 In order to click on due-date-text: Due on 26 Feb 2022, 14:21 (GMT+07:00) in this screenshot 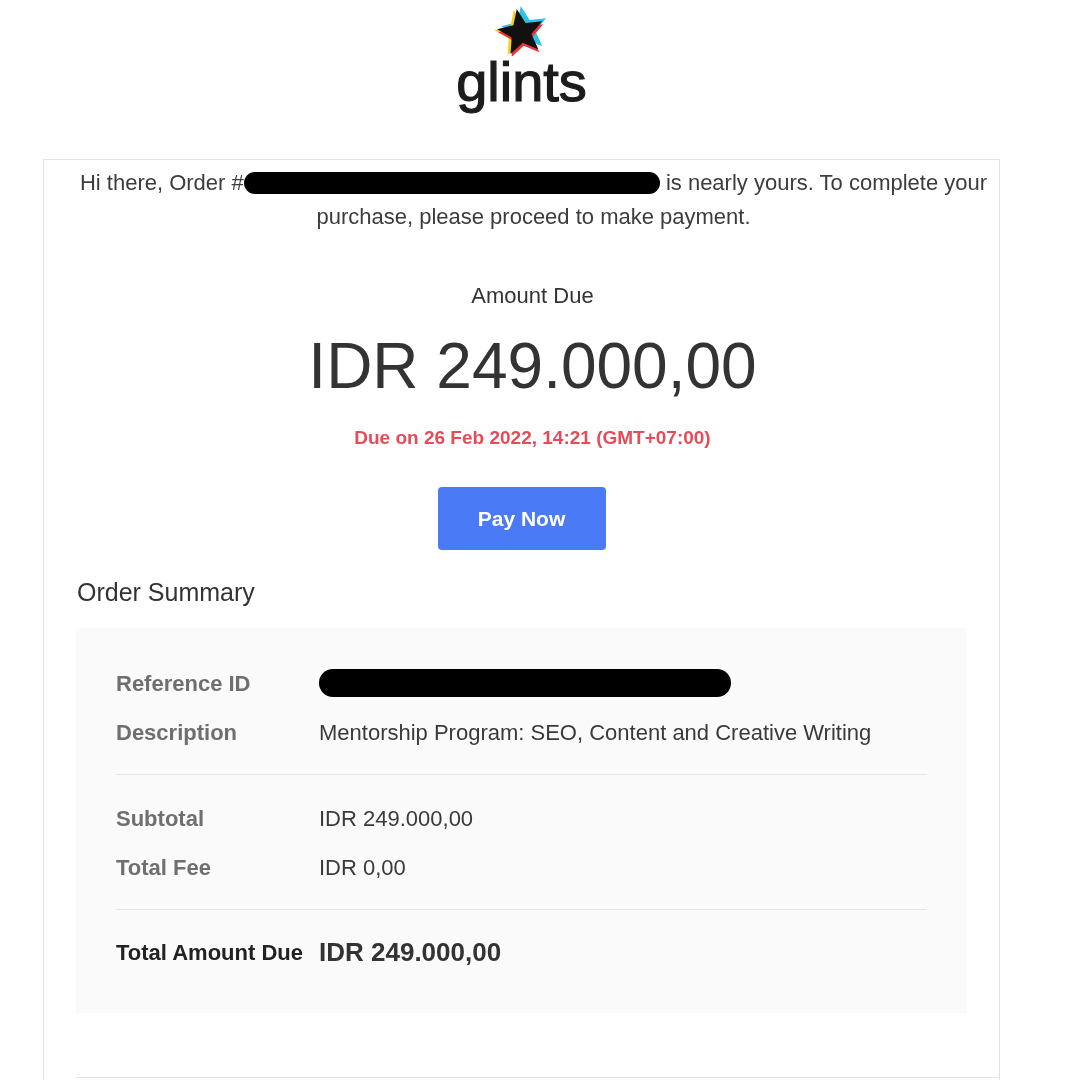, I will do `click(532, 438)`.